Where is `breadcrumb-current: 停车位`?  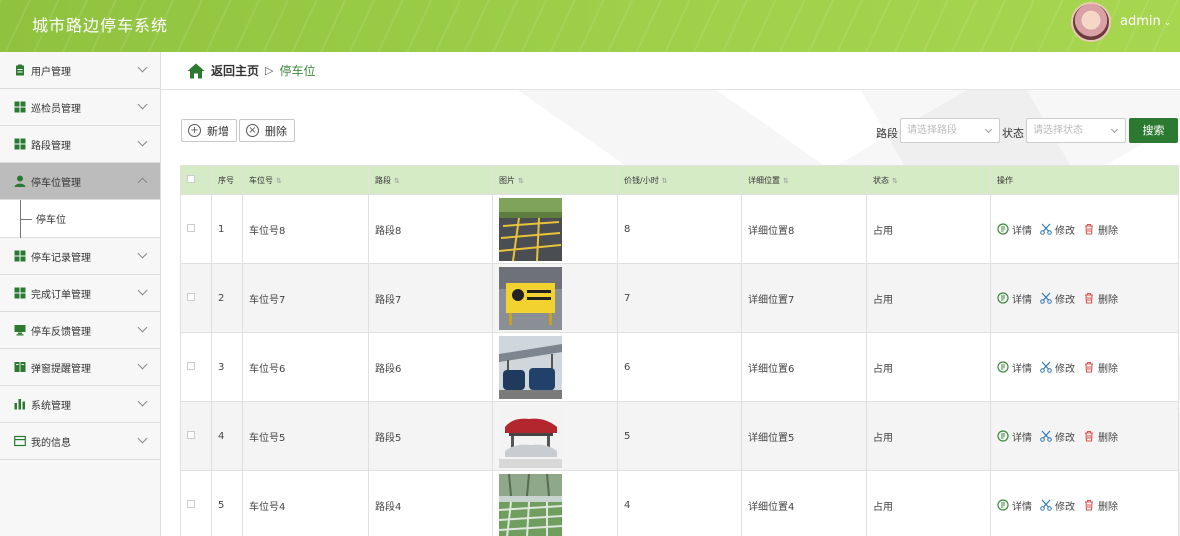
breadcrumb-current: 停车位 is located at coordinates (297, 71).